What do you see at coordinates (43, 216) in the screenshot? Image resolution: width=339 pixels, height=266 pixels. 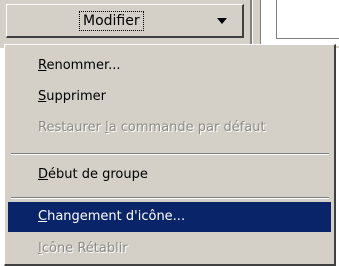 I see `menu-item-accelerator: C` at bounding box center [43, 216].